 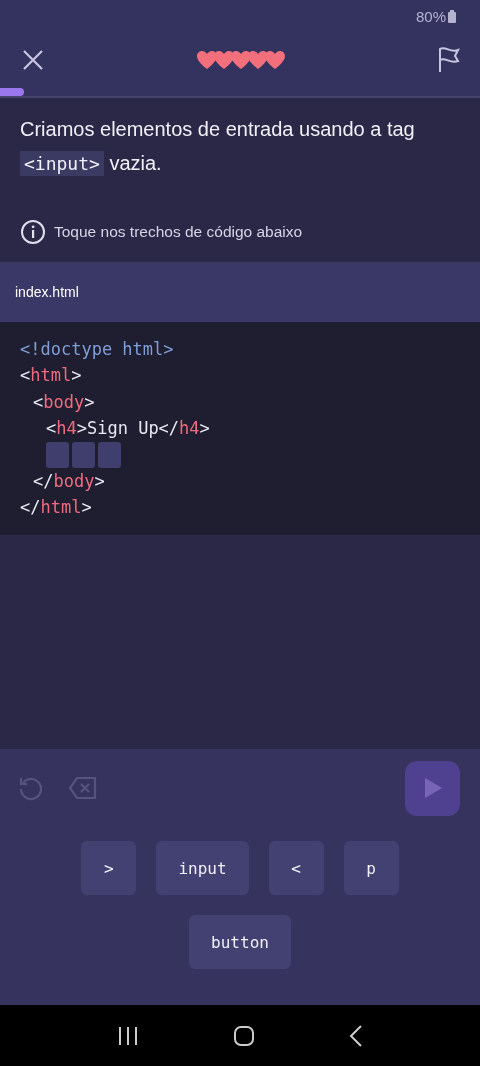 I want to click on play-icon, so click(x=432, y=788).